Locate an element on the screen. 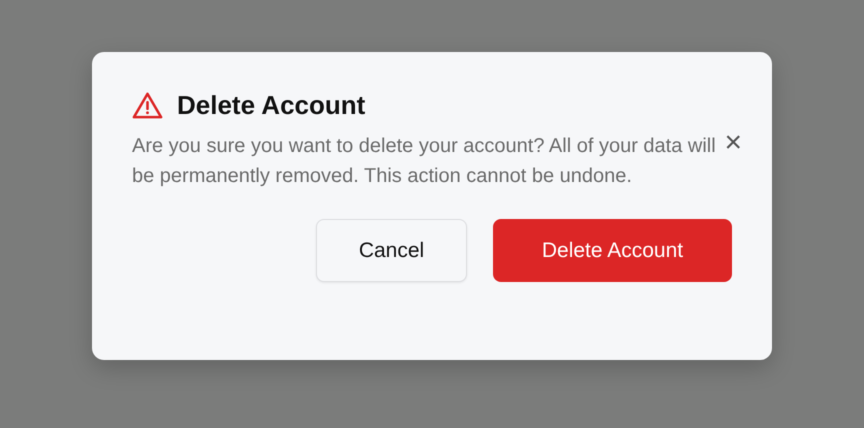 This screenshot has width=864, height=428. delete-button: Delete Account is located at coordinates (612, 250).